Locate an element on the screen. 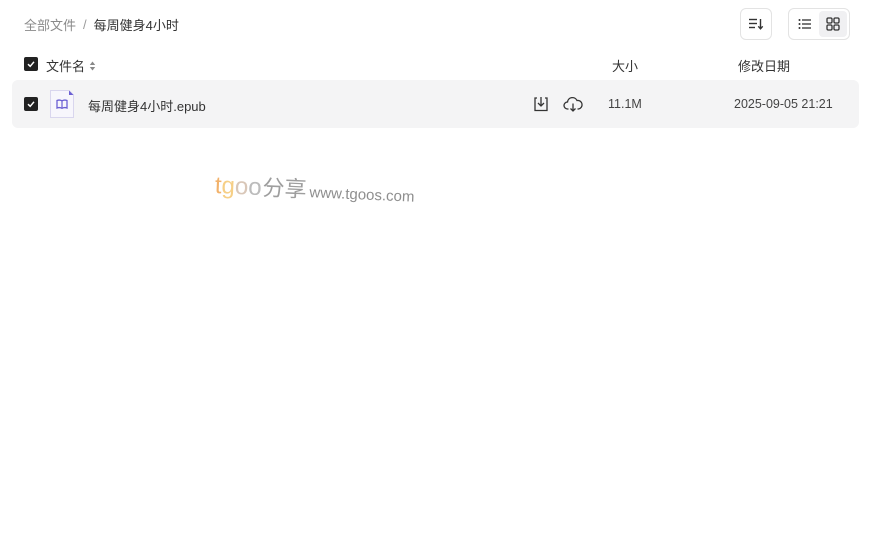 This screenshot has width=874, height=538. breadcrumb-root-link: 全部文件 is located at coordinates (50, 24).